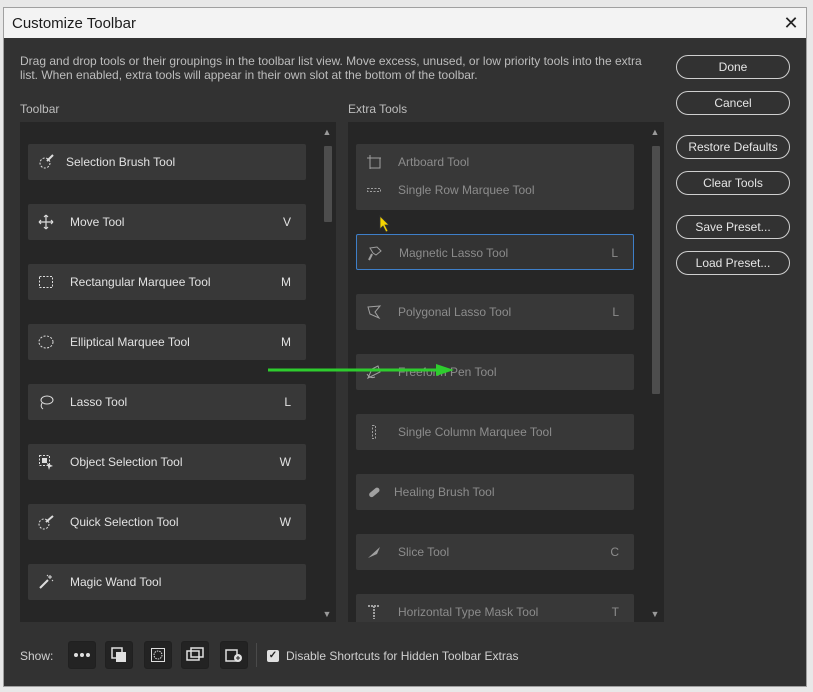 The width and height of the screenshot is (813, 692). What do you see at coordinates (46, 402) in the screenshot?
I see `lasso-icon` at bounding box center [46, 402].